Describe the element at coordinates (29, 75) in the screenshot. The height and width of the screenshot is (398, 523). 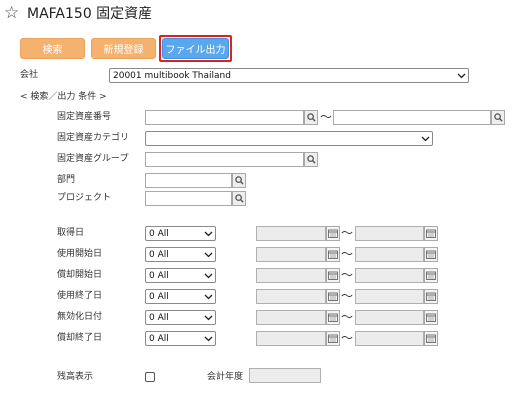
I see `company-label: 会社` at that location.